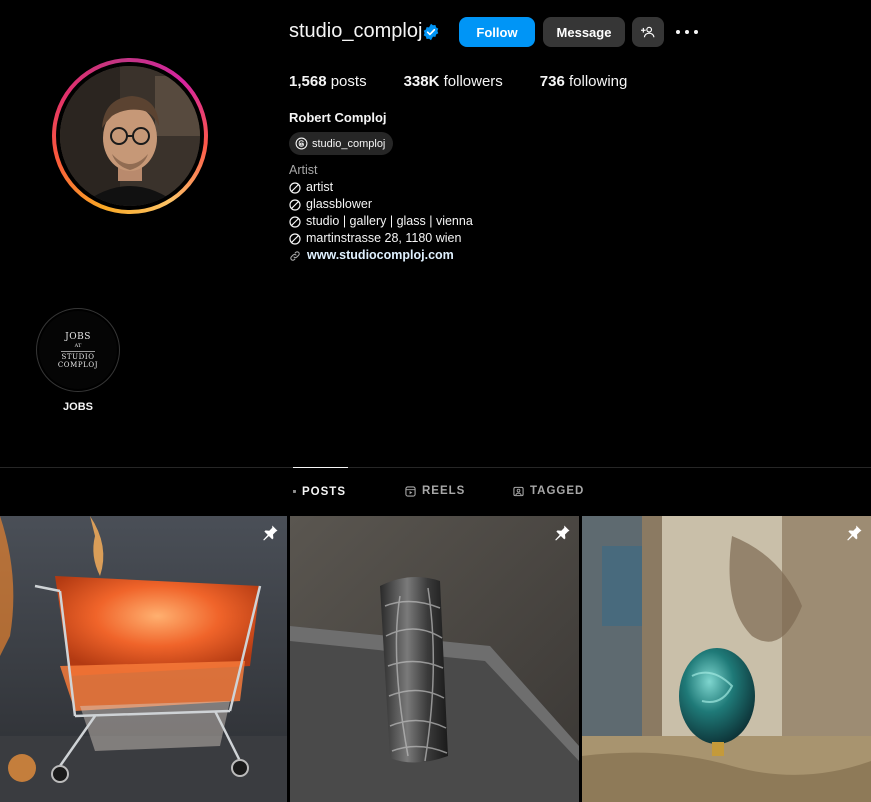 The height and width of the screenshot is (802, 871). What do you see at coordinates (557, 491) in the screenshot?
I see `tab-label: TAGGED` at bounding box center [557, 491].